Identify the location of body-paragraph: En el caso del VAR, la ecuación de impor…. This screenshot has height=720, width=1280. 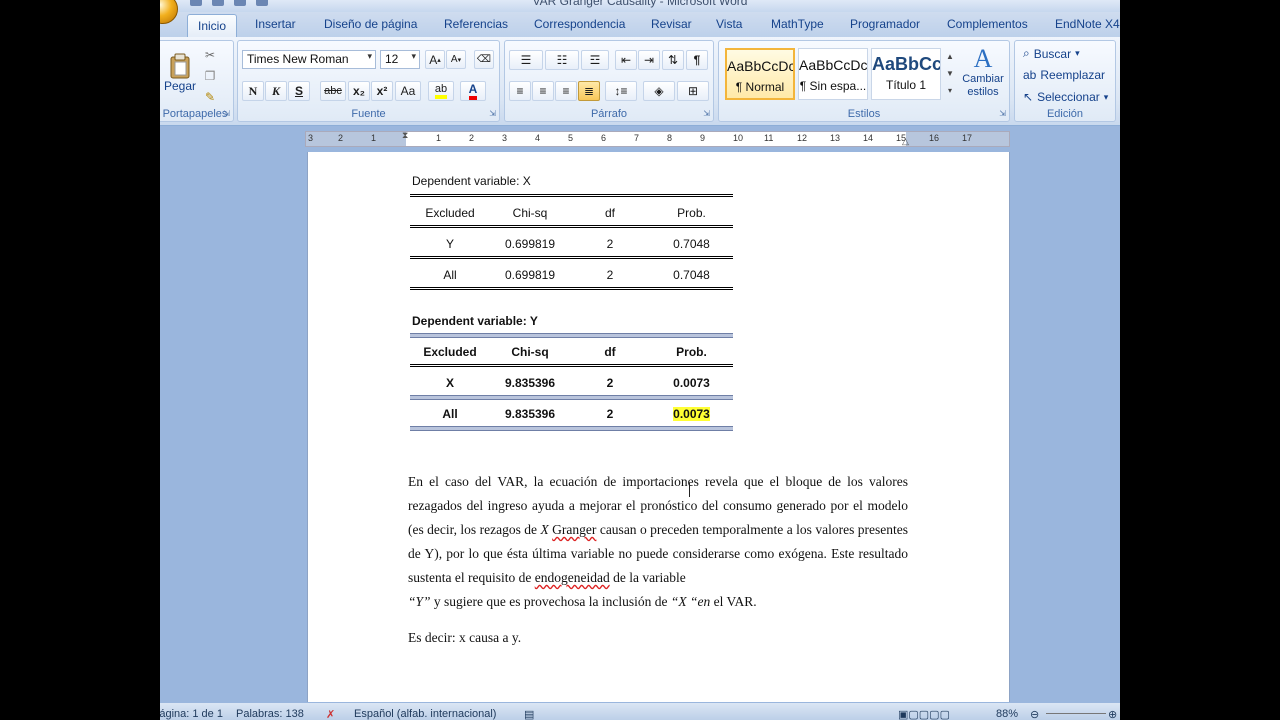
(658, 560).